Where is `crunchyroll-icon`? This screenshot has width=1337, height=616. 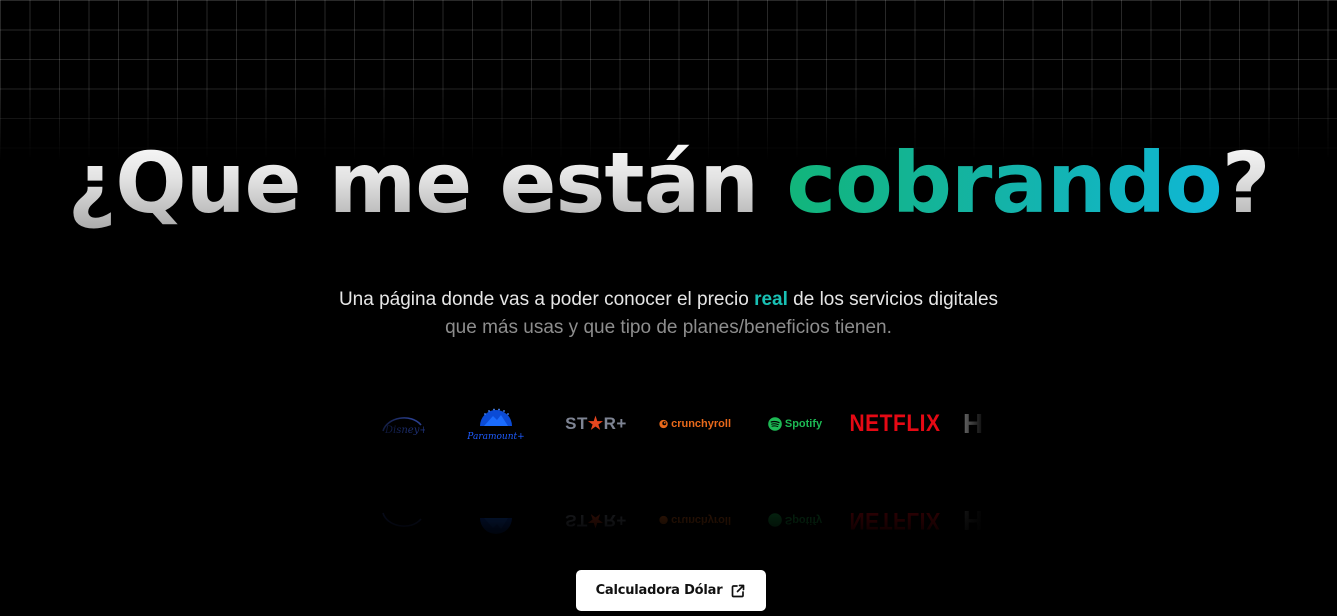
crunchyroll-icon is located at coordinates (663, 424).